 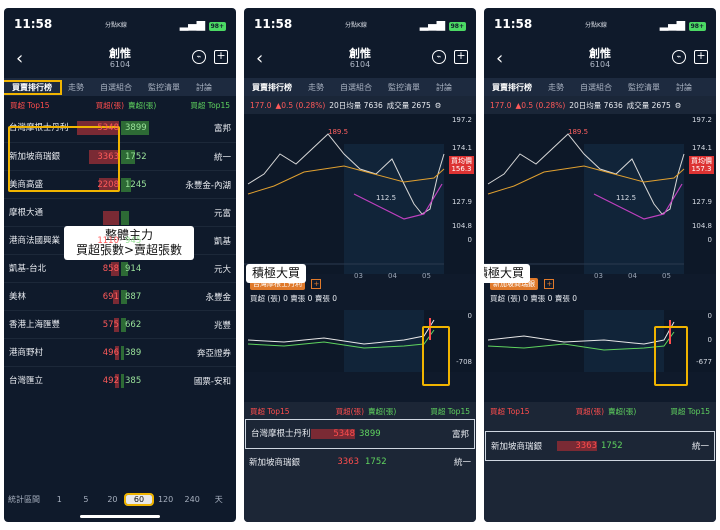 What do you see at coordinates (426, 276) in the screenshot?
I see `month-05: 05` at bounding box center [426, 276].